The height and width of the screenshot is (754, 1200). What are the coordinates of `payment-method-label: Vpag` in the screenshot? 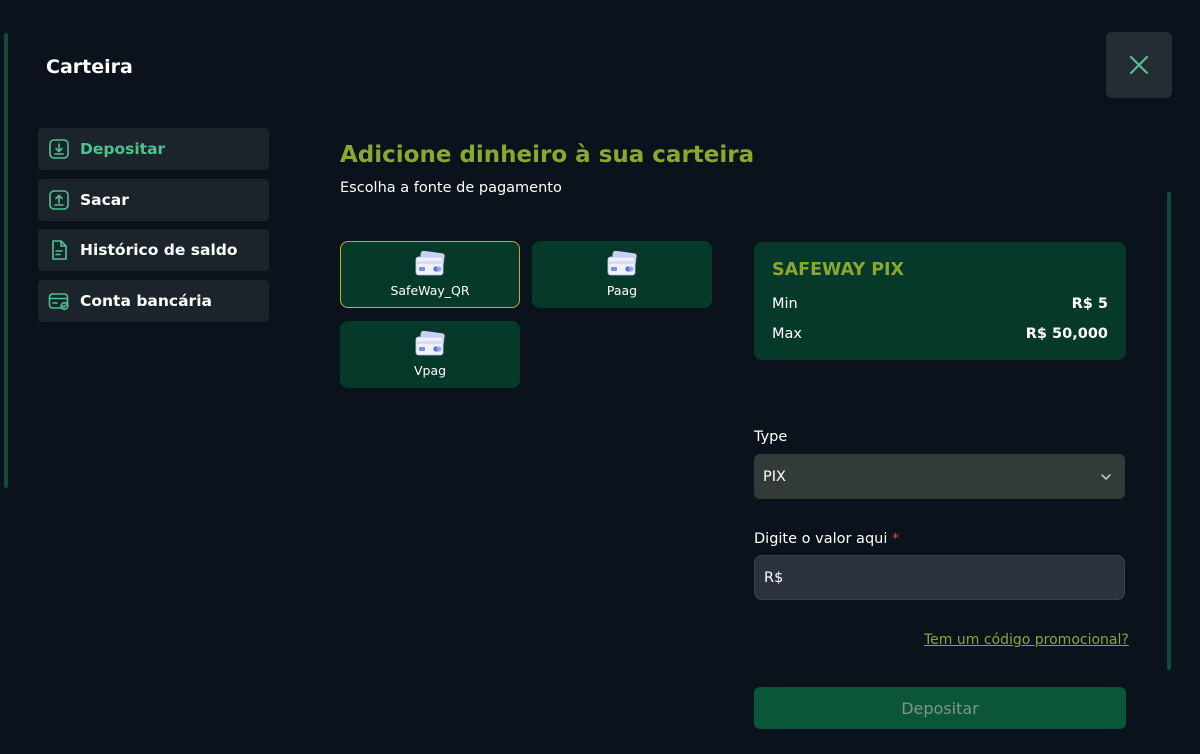 It's located at (430, 370).